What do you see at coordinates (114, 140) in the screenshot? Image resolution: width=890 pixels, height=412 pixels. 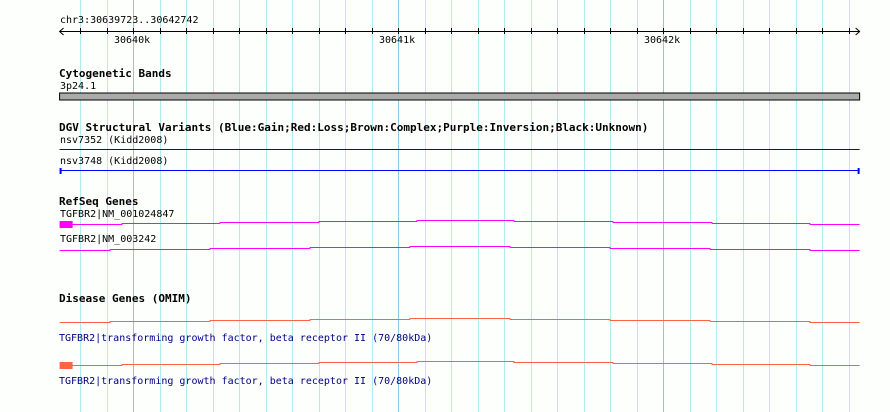 I see `dgv-variant-label: nsv7352 (Kidd2008)` at bounding box center [114, 140].